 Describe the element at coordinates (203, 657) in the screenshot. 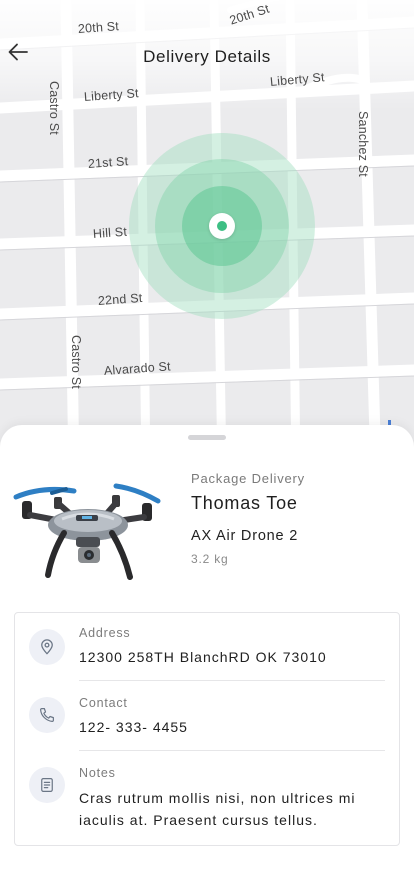

I see `address-value: 12300 258TH BlanchRD OK 73010` at that location.